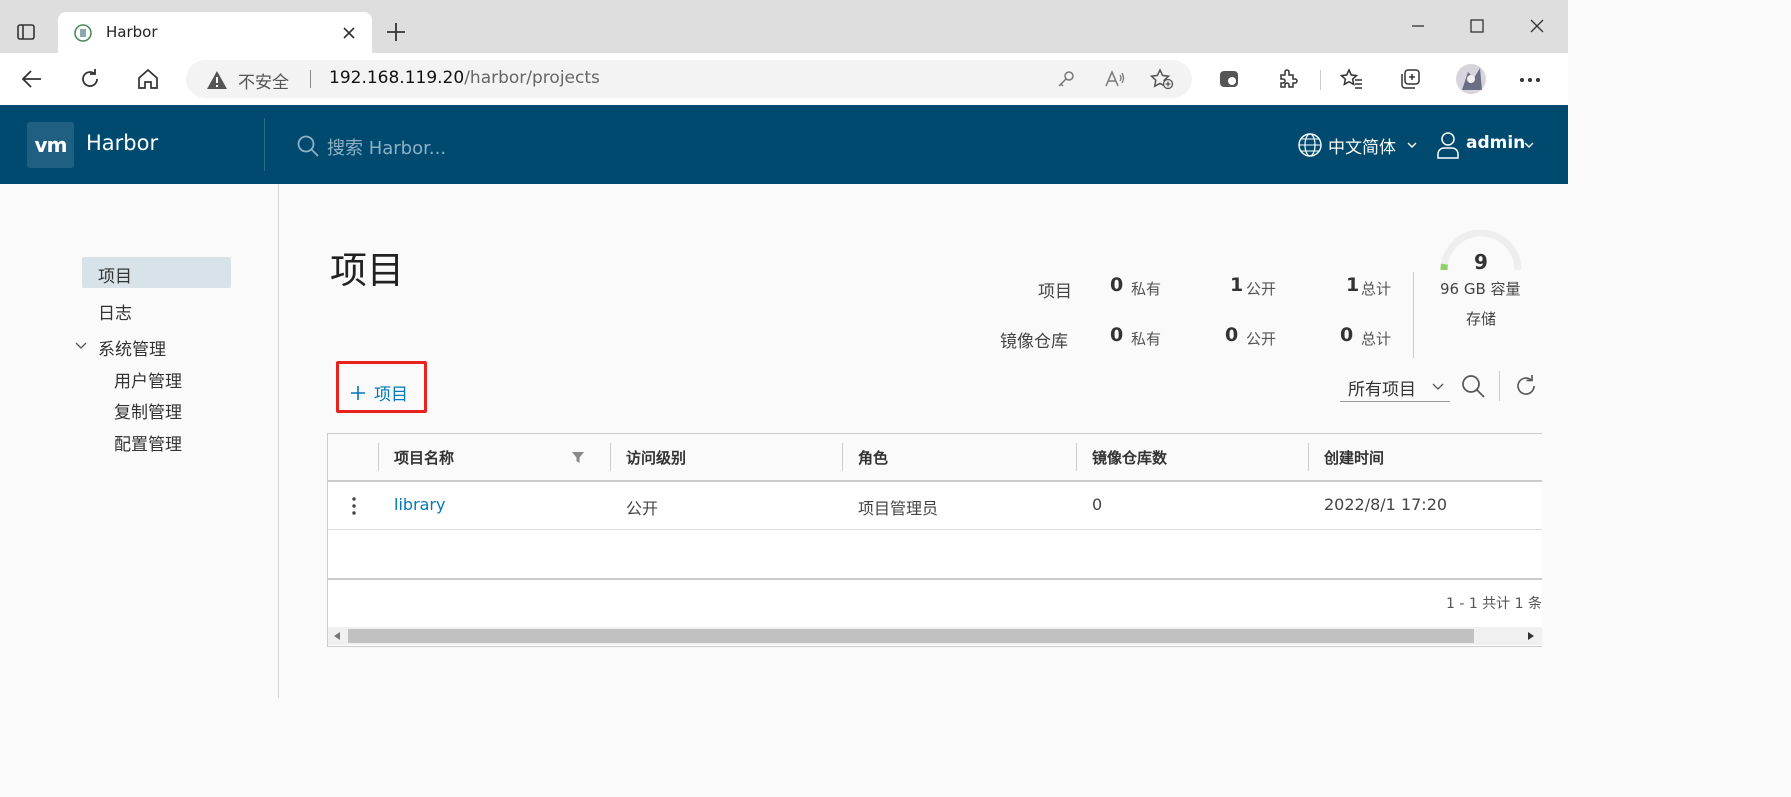  Describe the element at coordinates (1353, 285) in the screenshot. I see `stat-projects-total: 1` at that location.